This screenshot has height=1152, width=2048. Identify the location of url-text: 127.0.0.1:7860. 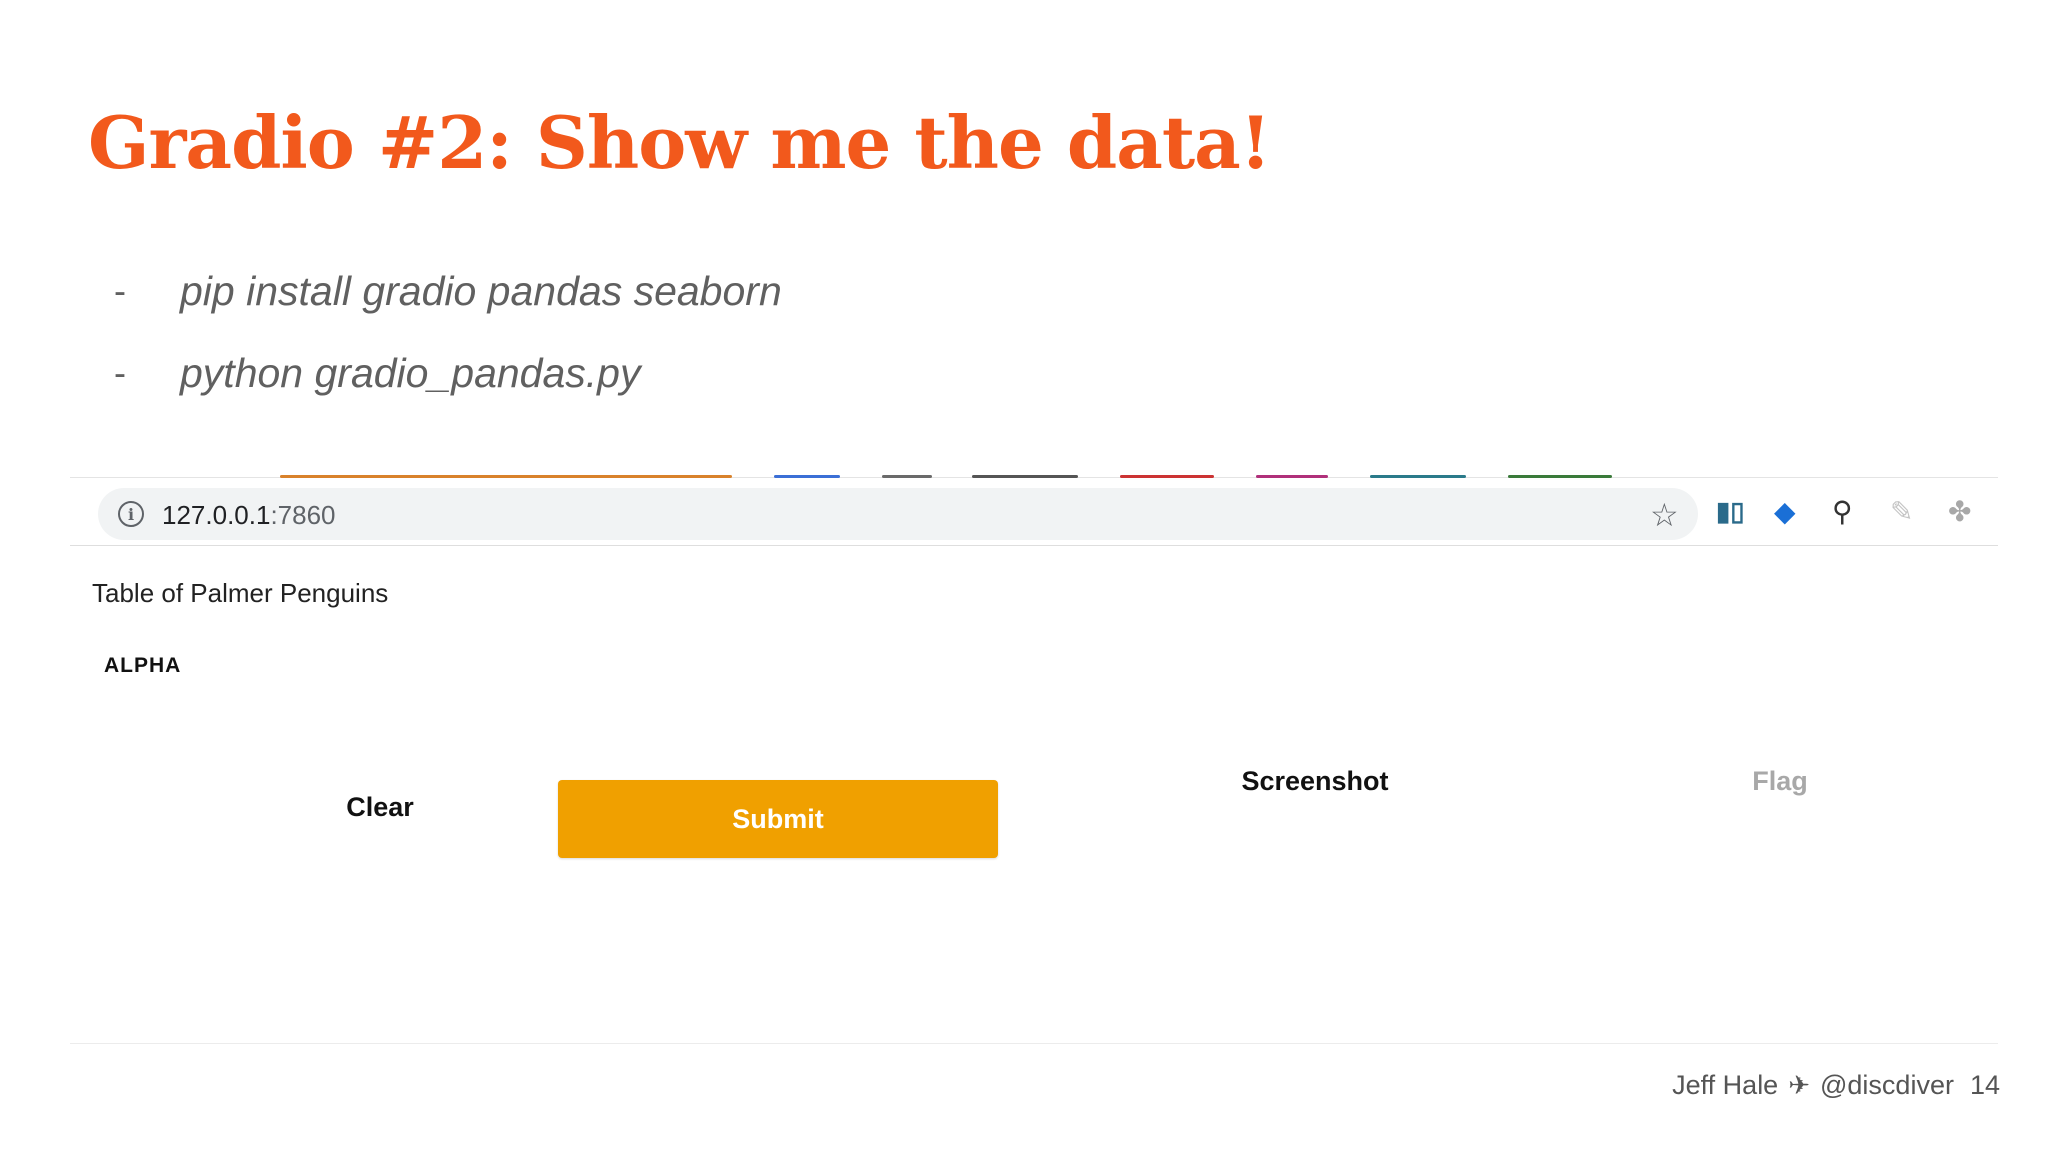
(249, 515).